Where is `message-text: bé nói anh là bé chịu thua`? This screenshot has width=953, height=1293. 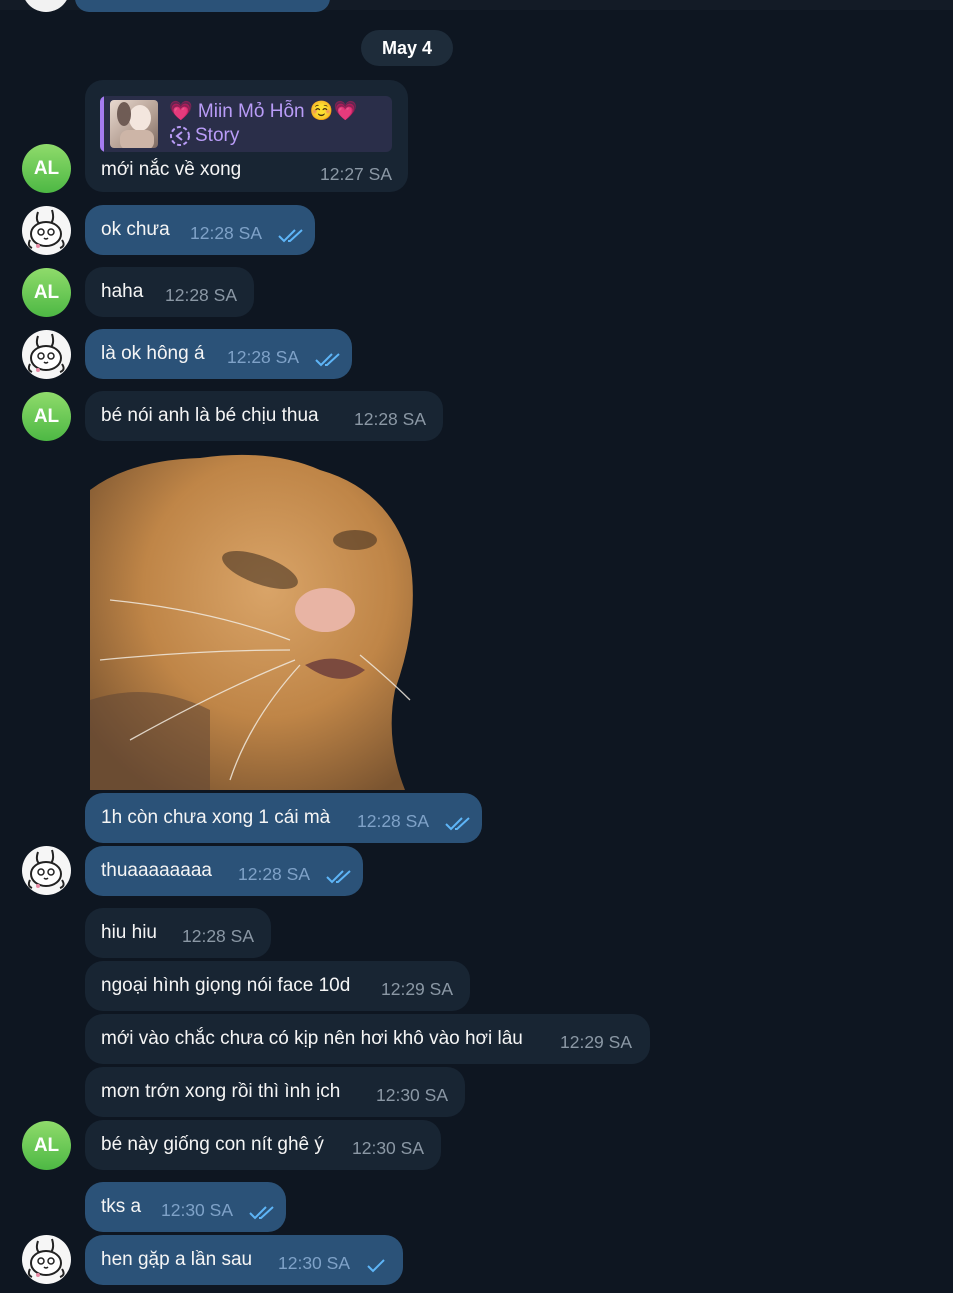
message-text: bé nói anh là bé chịu thua is located at coordinates (210, 415).